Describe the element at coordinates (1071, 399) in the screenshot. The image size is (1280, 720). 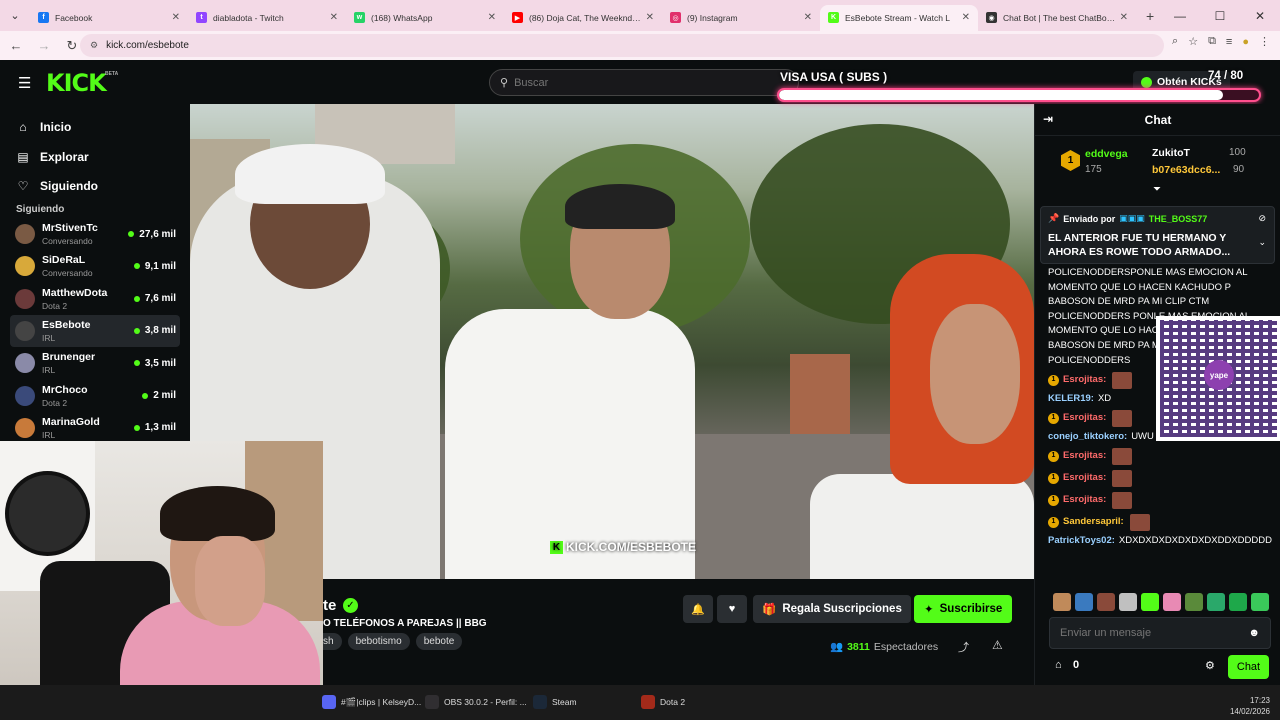
I see `chat-username: KELER19:` at that location.